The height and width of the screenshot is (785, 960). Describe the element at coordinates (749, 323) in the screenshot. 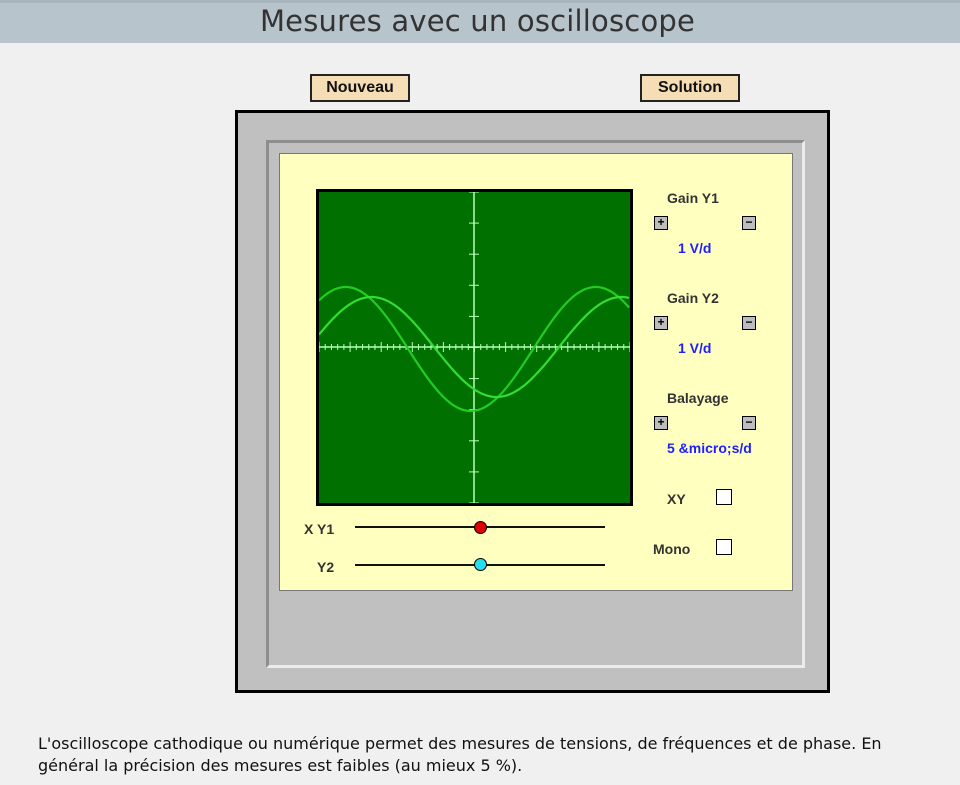

I see `gain-y2-minus-button: −` at that location.